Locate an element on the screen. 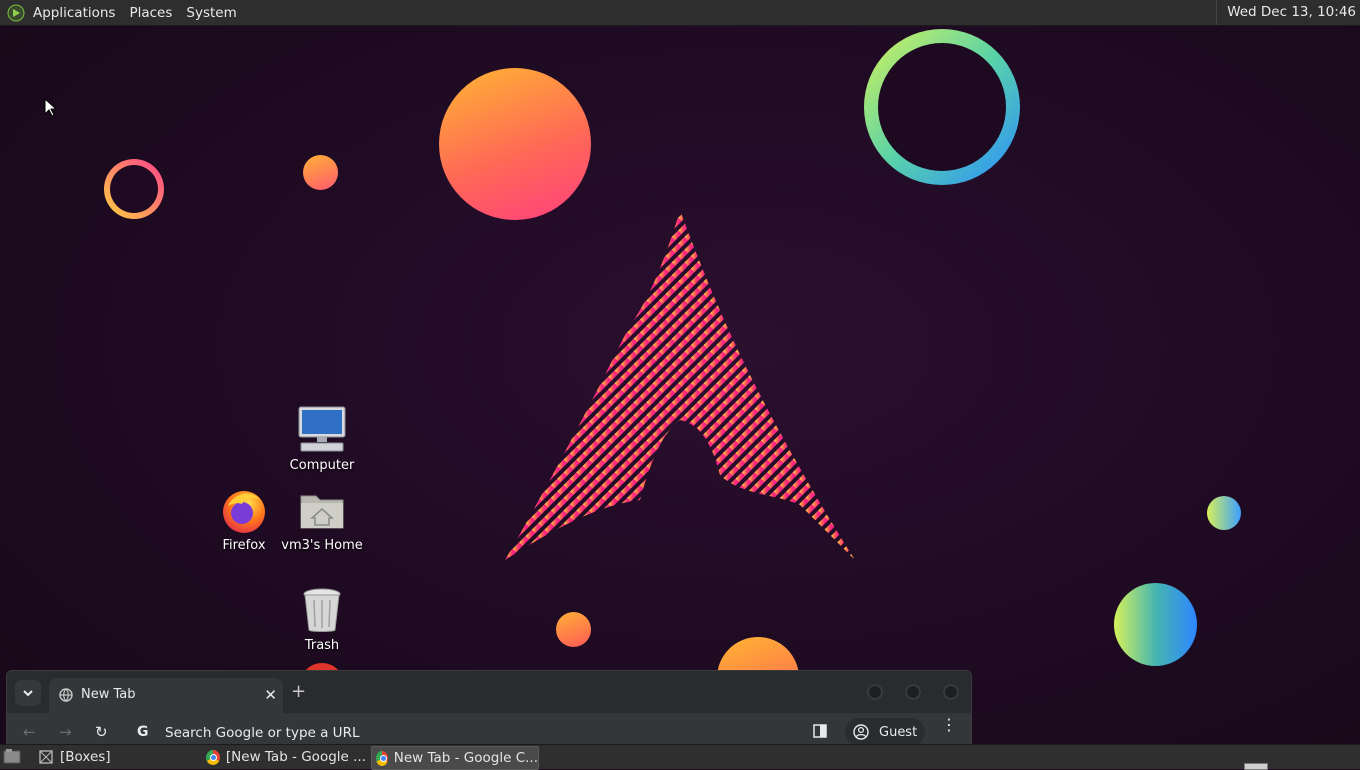  desktop-icon-label: Firefox is located at coordinates (244, 545).